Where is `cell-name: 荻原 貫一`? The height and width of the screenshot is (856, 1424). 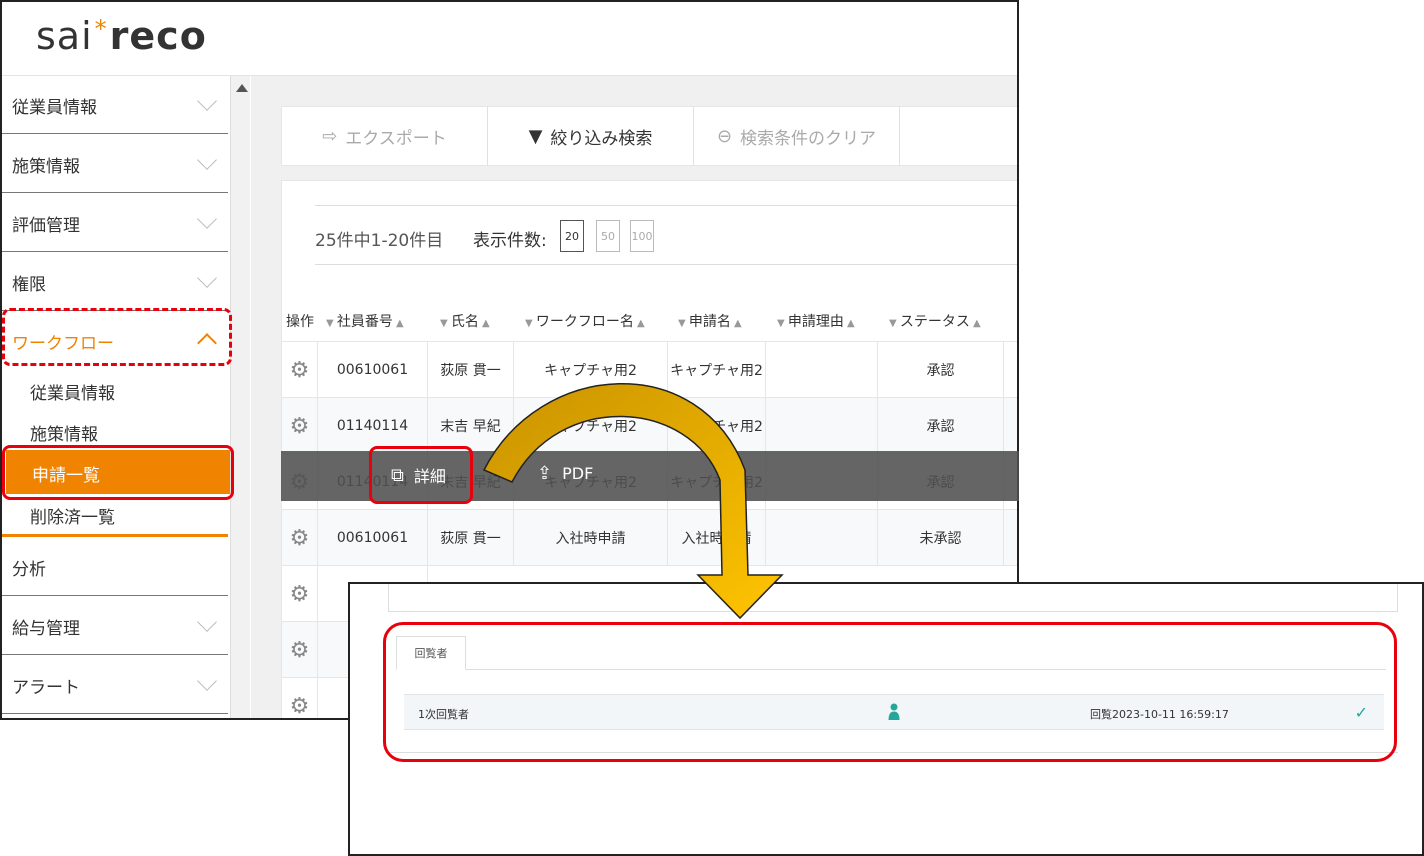 cell-name: 荻原 貫一 is located at coordinates (471, 538).